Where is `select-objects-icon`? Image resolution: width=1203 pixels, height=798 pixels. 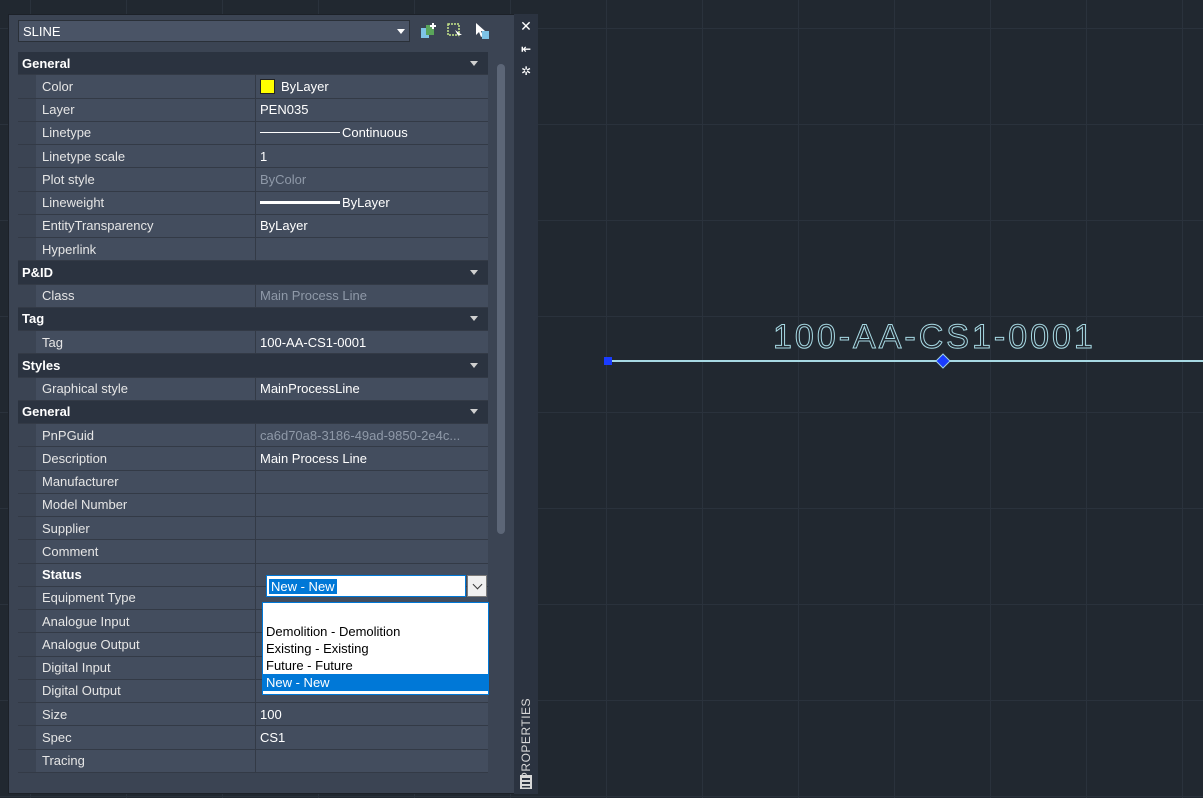
select-objects-icon is located at coordinates (455, 31).